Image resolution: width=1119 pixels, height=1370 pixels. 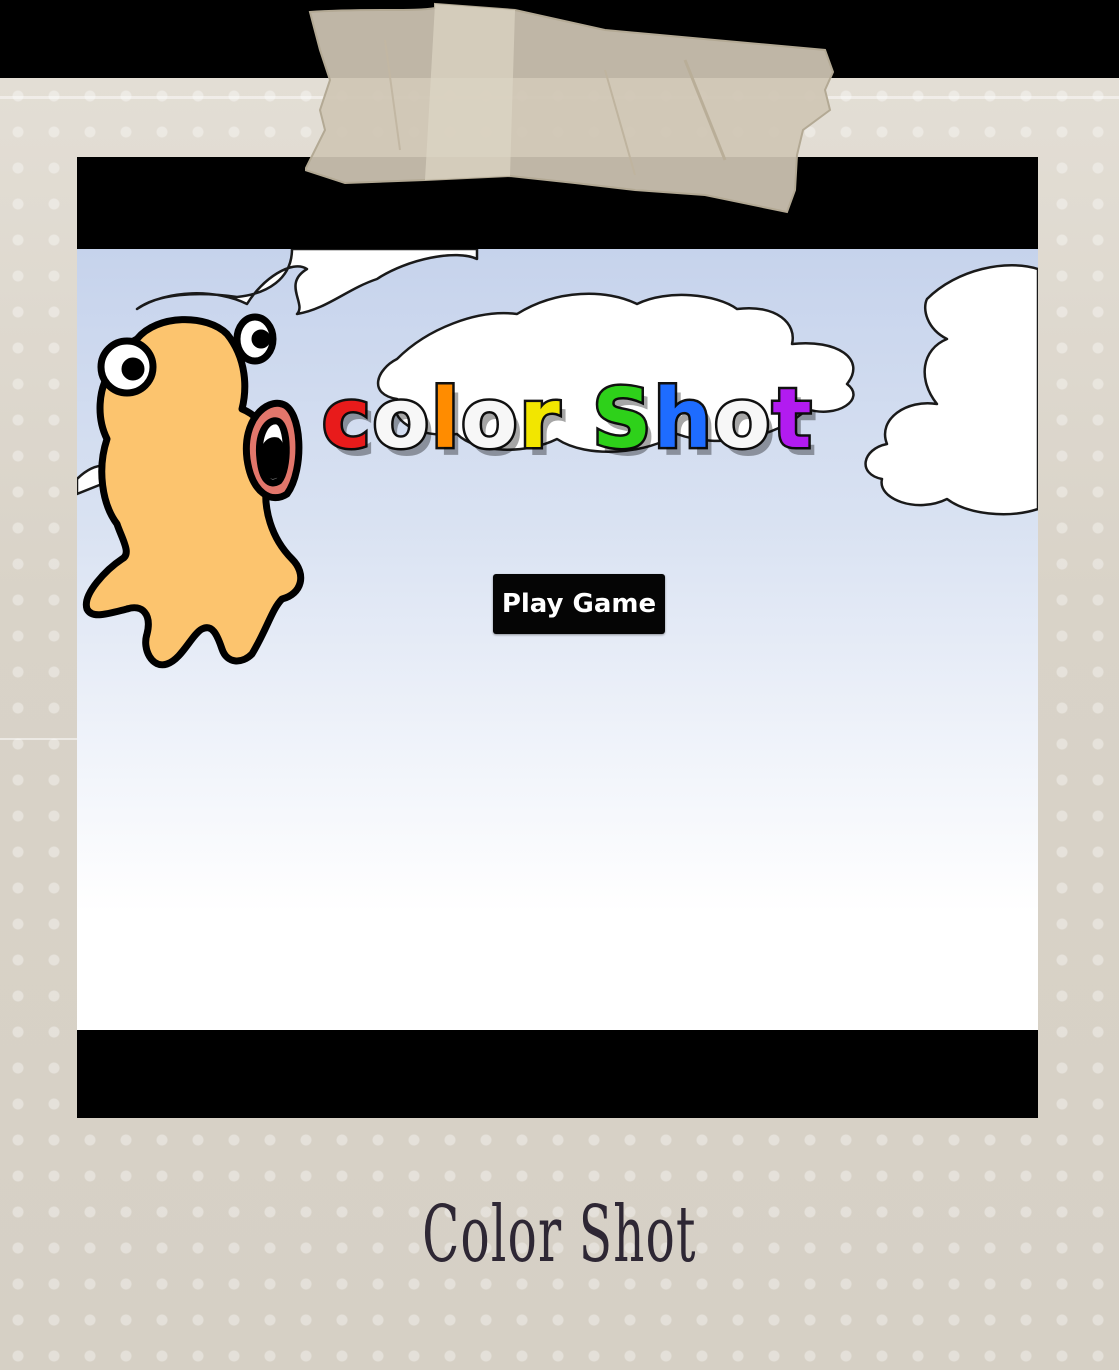 I want to click on play-game-button: Play Game, so click(x=579, y=604).